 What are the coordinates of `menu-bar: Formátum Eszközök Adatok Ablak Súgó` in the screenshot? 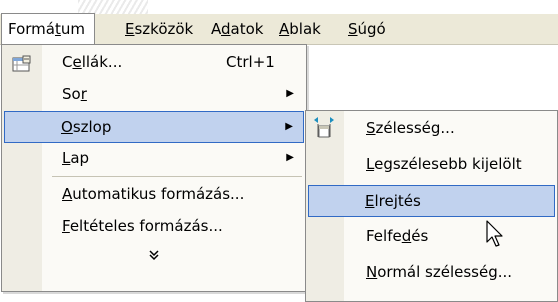 It's located at (279, 29).